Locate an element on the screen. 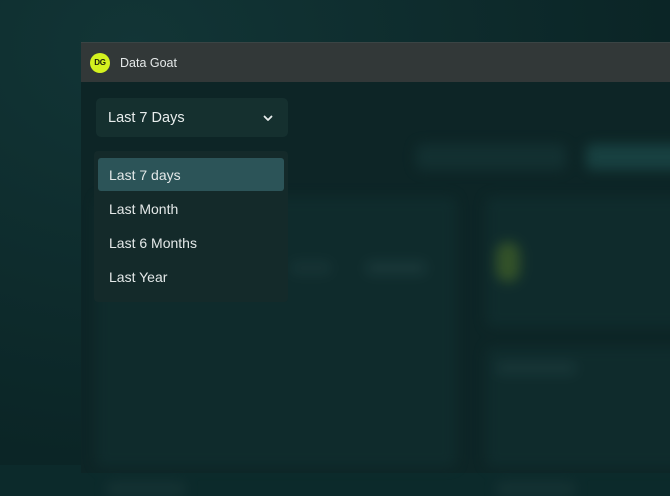  menu-option-last-month: Last Month is located at coordinates (191, 208).